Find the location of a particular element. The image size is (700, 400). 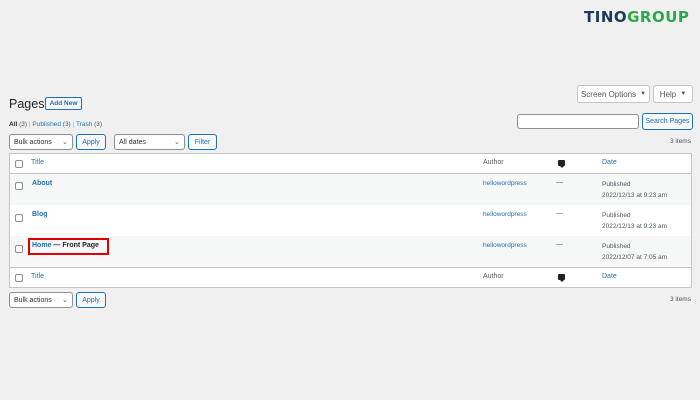

apply-button-bottom: Apply is located at coordinates (91, 300).